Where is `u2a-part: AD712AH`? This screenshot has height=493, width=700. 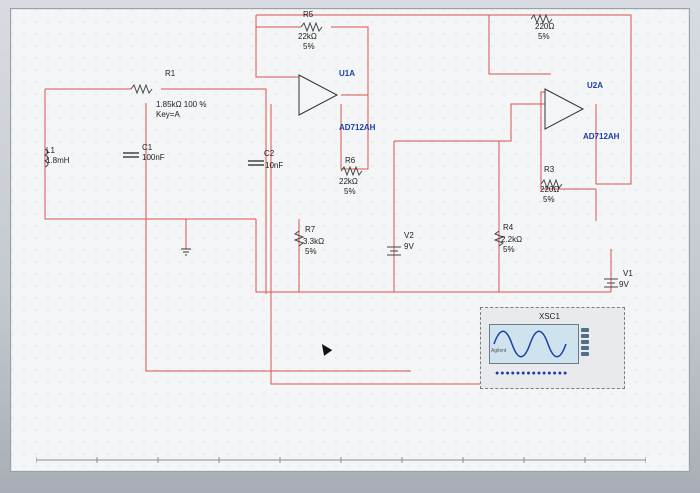
u2a-part: AD712AH is located at coordinates (601, 136).